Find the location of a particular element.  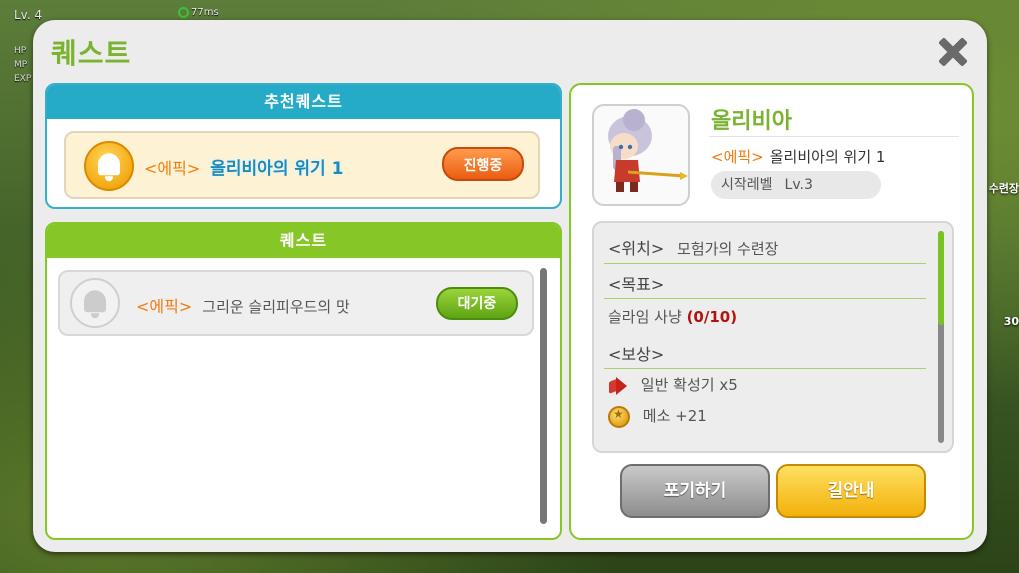

npc-avatar-icon is located at coordinates (648, 150).